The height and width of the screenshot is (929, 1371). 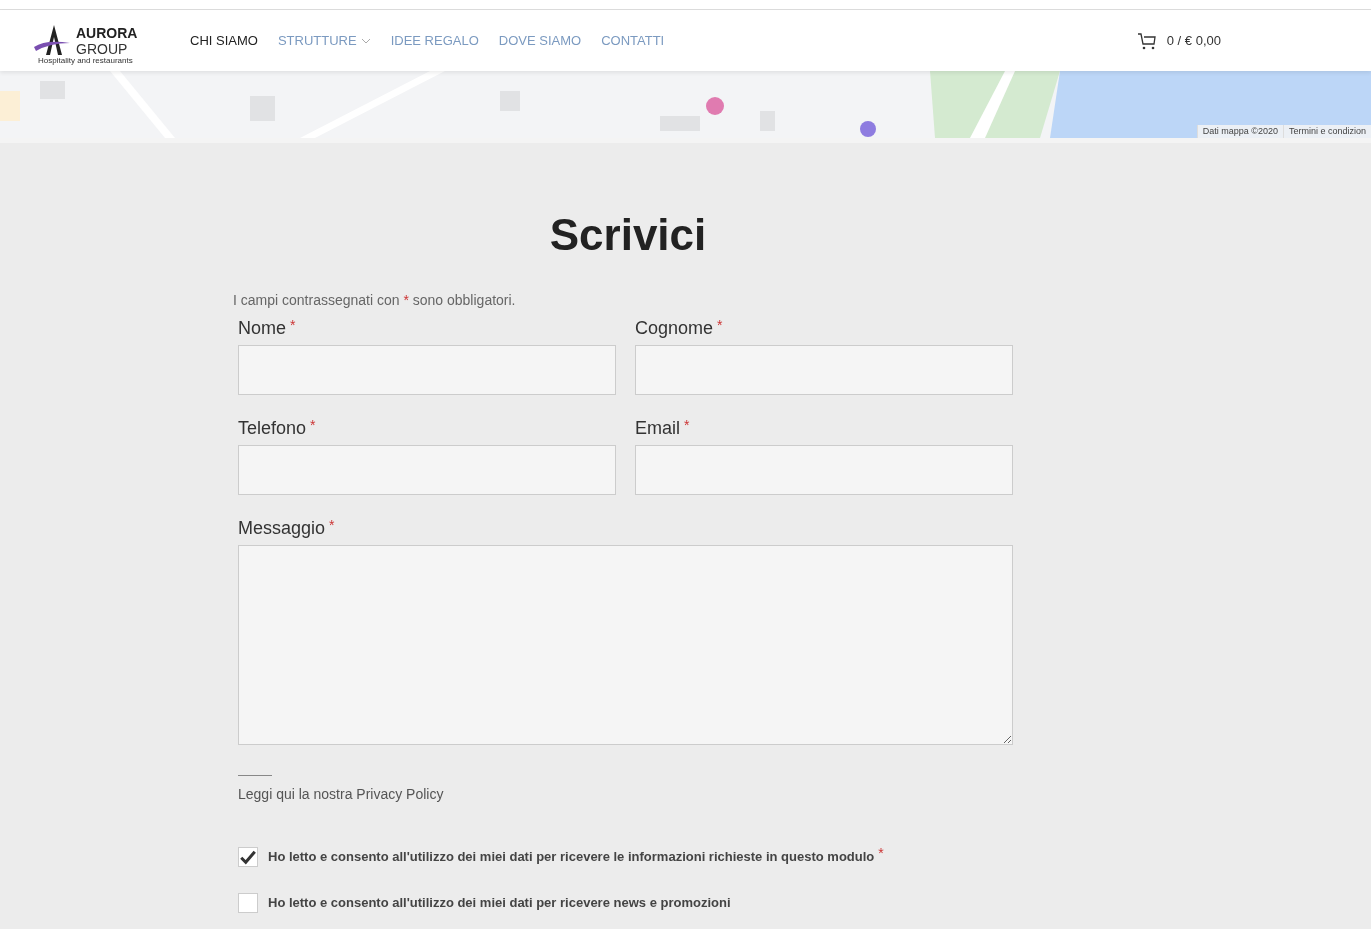 What do you see at coordinates (628, 794) in the screenshot?
I see `privacy-policy-link: Leggi qui la nostra Privacy Policy` at bounding box center [628, 794].